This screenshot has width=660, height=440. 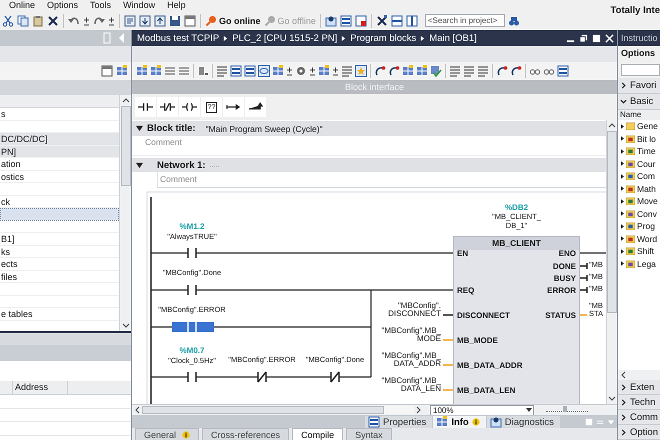 I want to click on download-icon, so click(x=145, y=20).